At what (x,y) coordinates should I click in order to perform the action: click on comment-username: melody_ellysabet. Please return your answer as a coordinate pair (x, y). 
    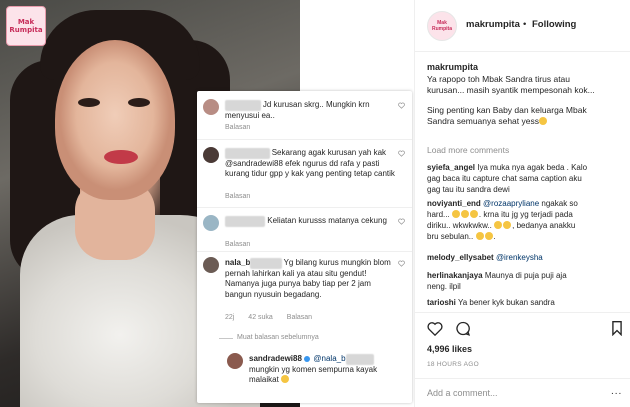
    Looking at the image, I should click on (460, 257).